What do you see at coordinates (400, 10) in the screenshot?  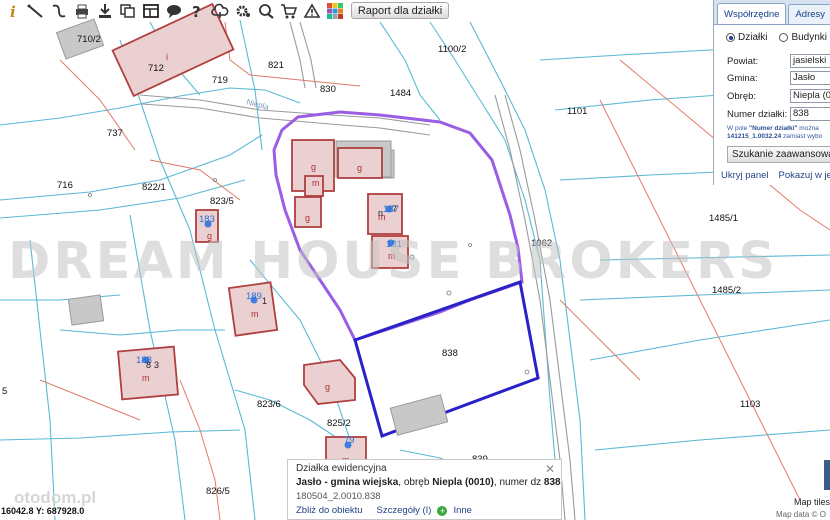 I see `report-button: Raport dla działki` at bounding box center [400, 10].